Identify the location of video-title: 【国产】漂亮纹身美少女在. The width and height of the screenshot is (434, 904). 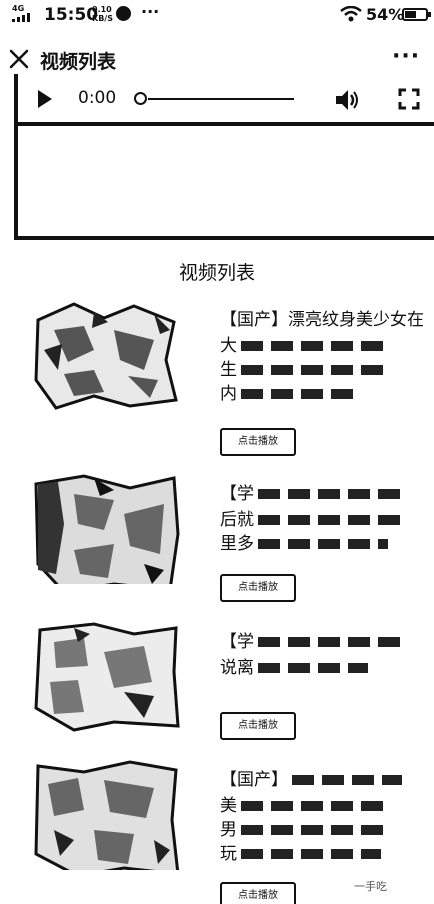
(322, 320).